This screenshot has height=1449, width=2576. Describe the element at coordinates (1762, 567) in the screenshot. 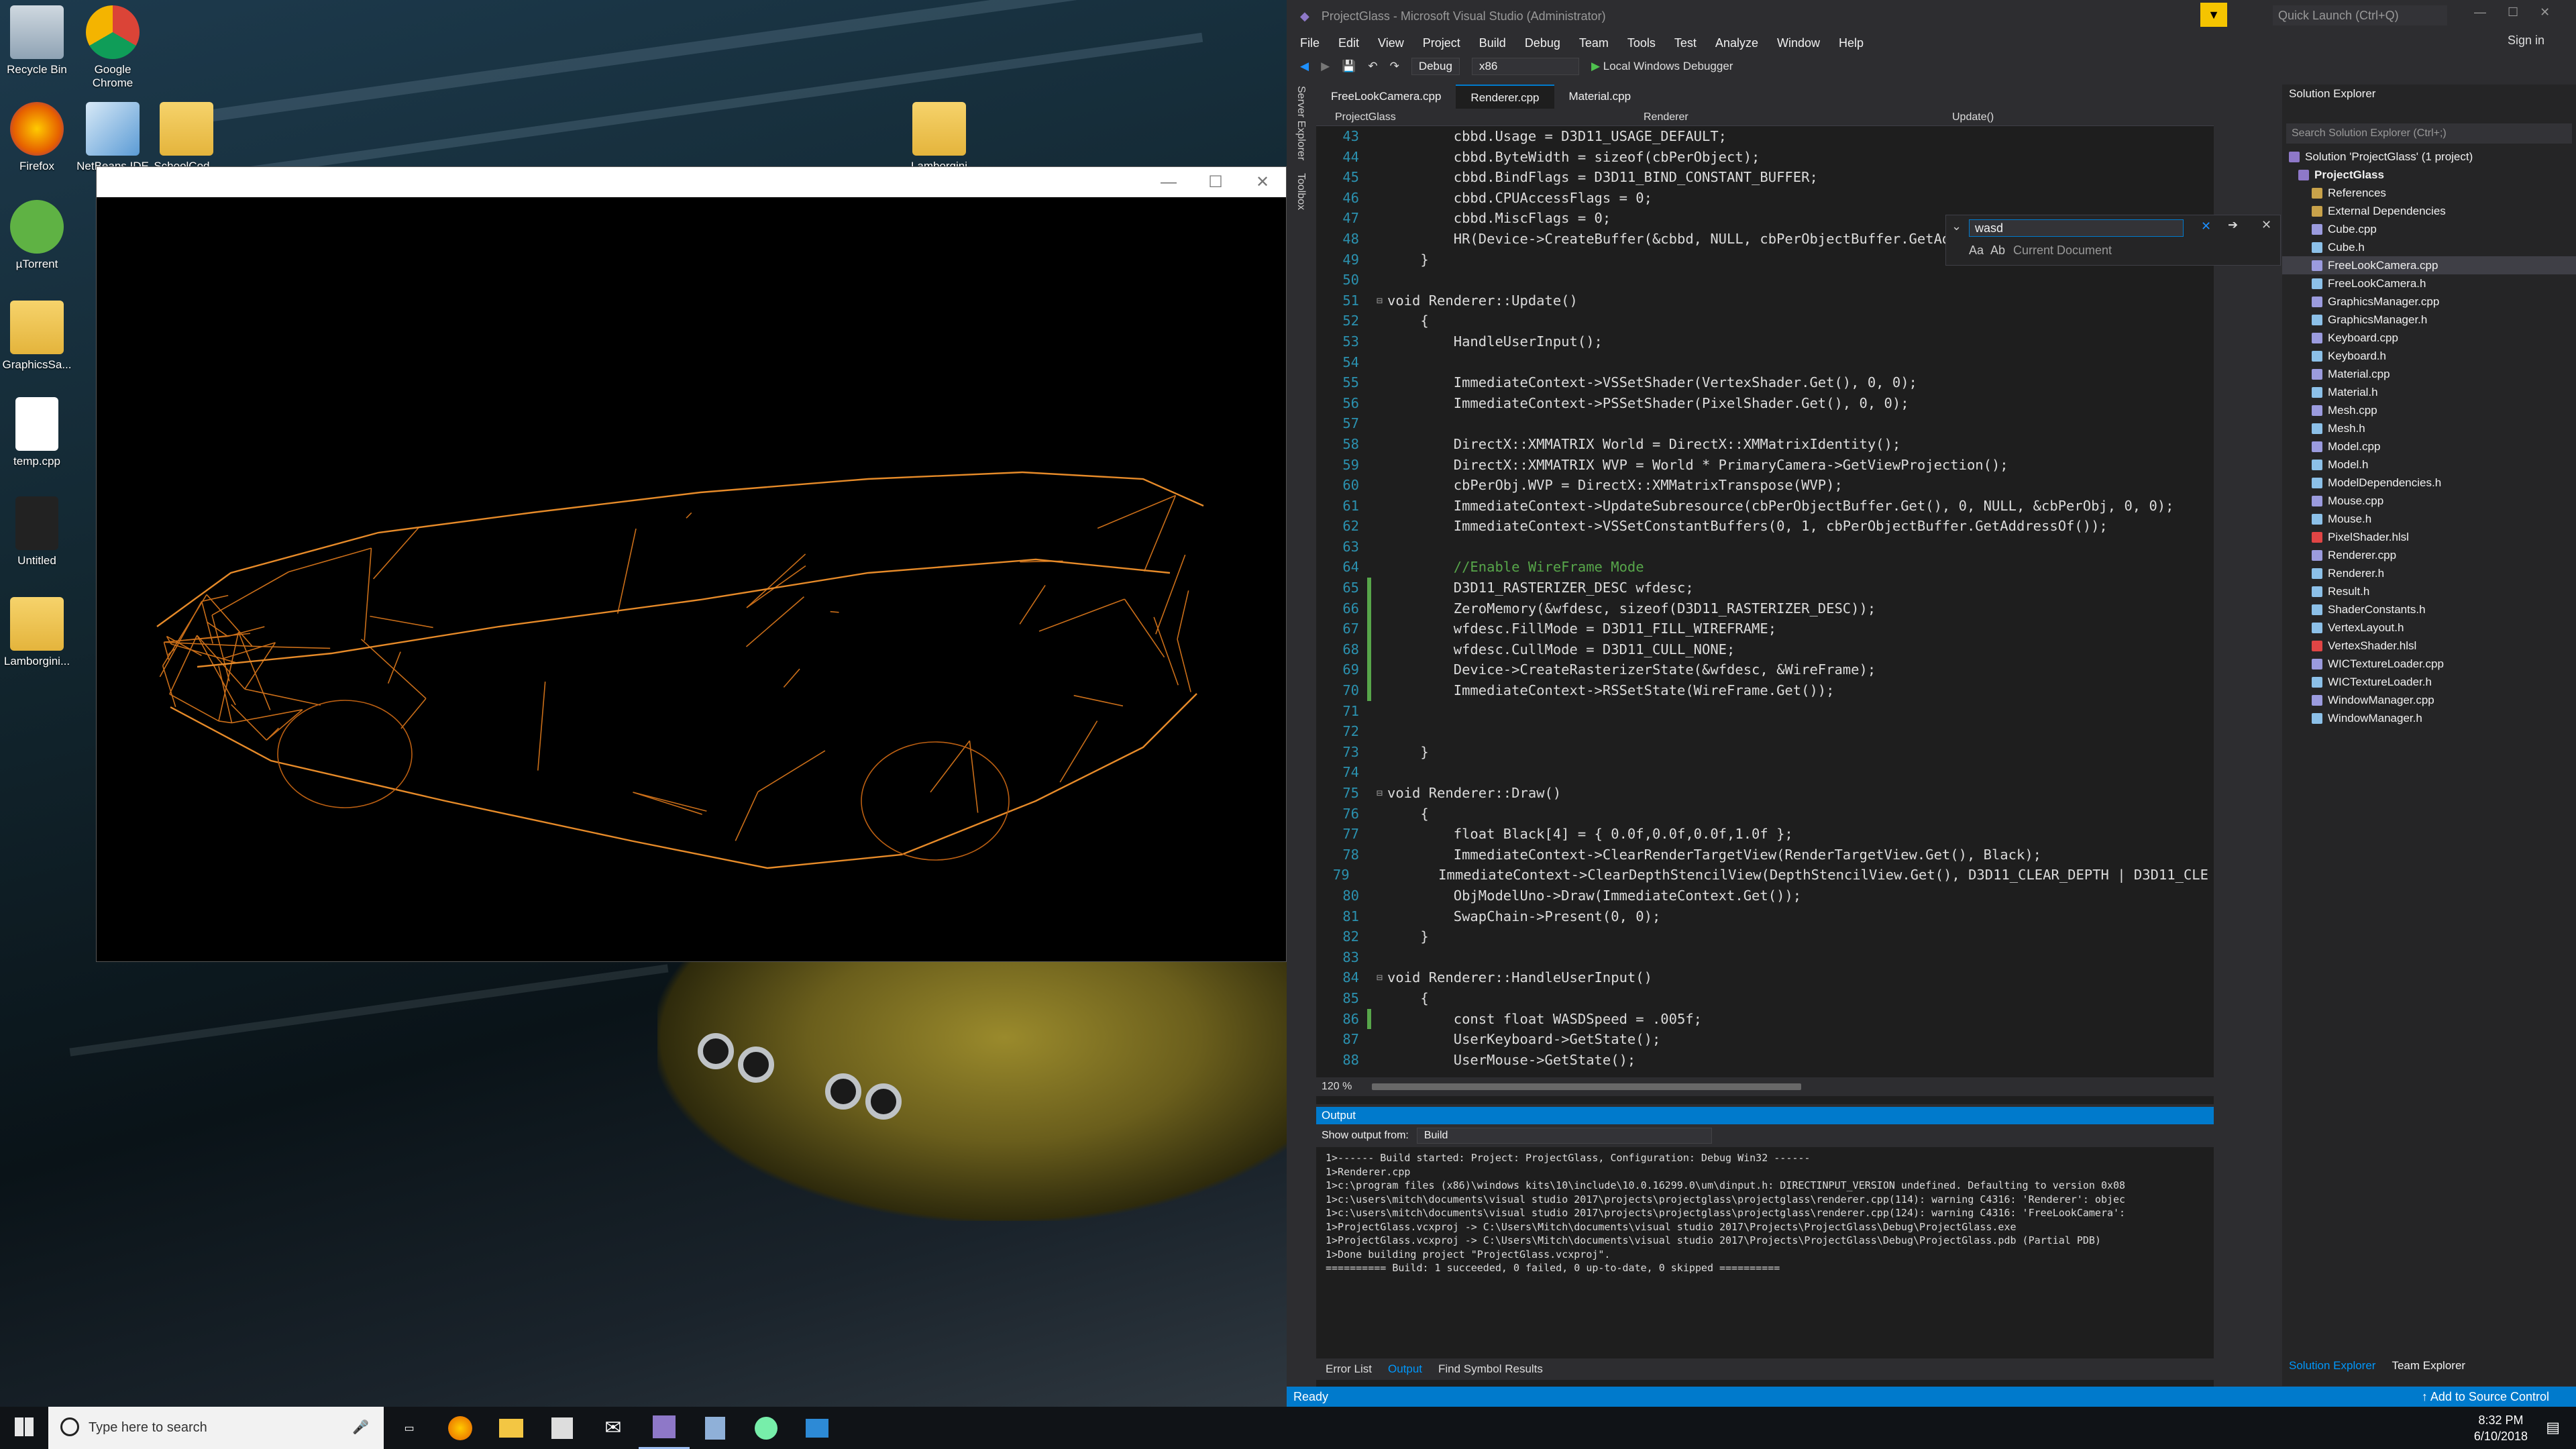

I see `code-line: 64 //Enable WireFrame Mode` at that location.